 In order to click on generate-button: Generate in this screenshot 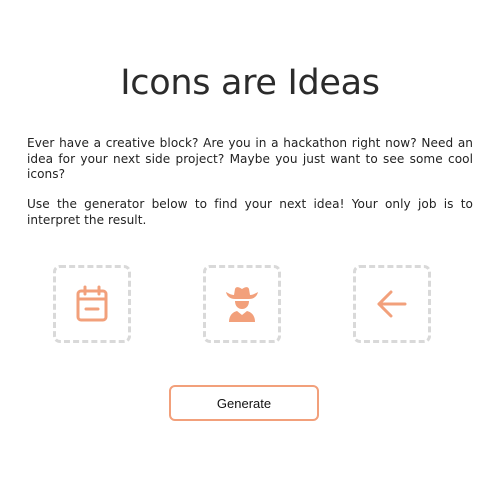, I will do `click(244, 403)`.